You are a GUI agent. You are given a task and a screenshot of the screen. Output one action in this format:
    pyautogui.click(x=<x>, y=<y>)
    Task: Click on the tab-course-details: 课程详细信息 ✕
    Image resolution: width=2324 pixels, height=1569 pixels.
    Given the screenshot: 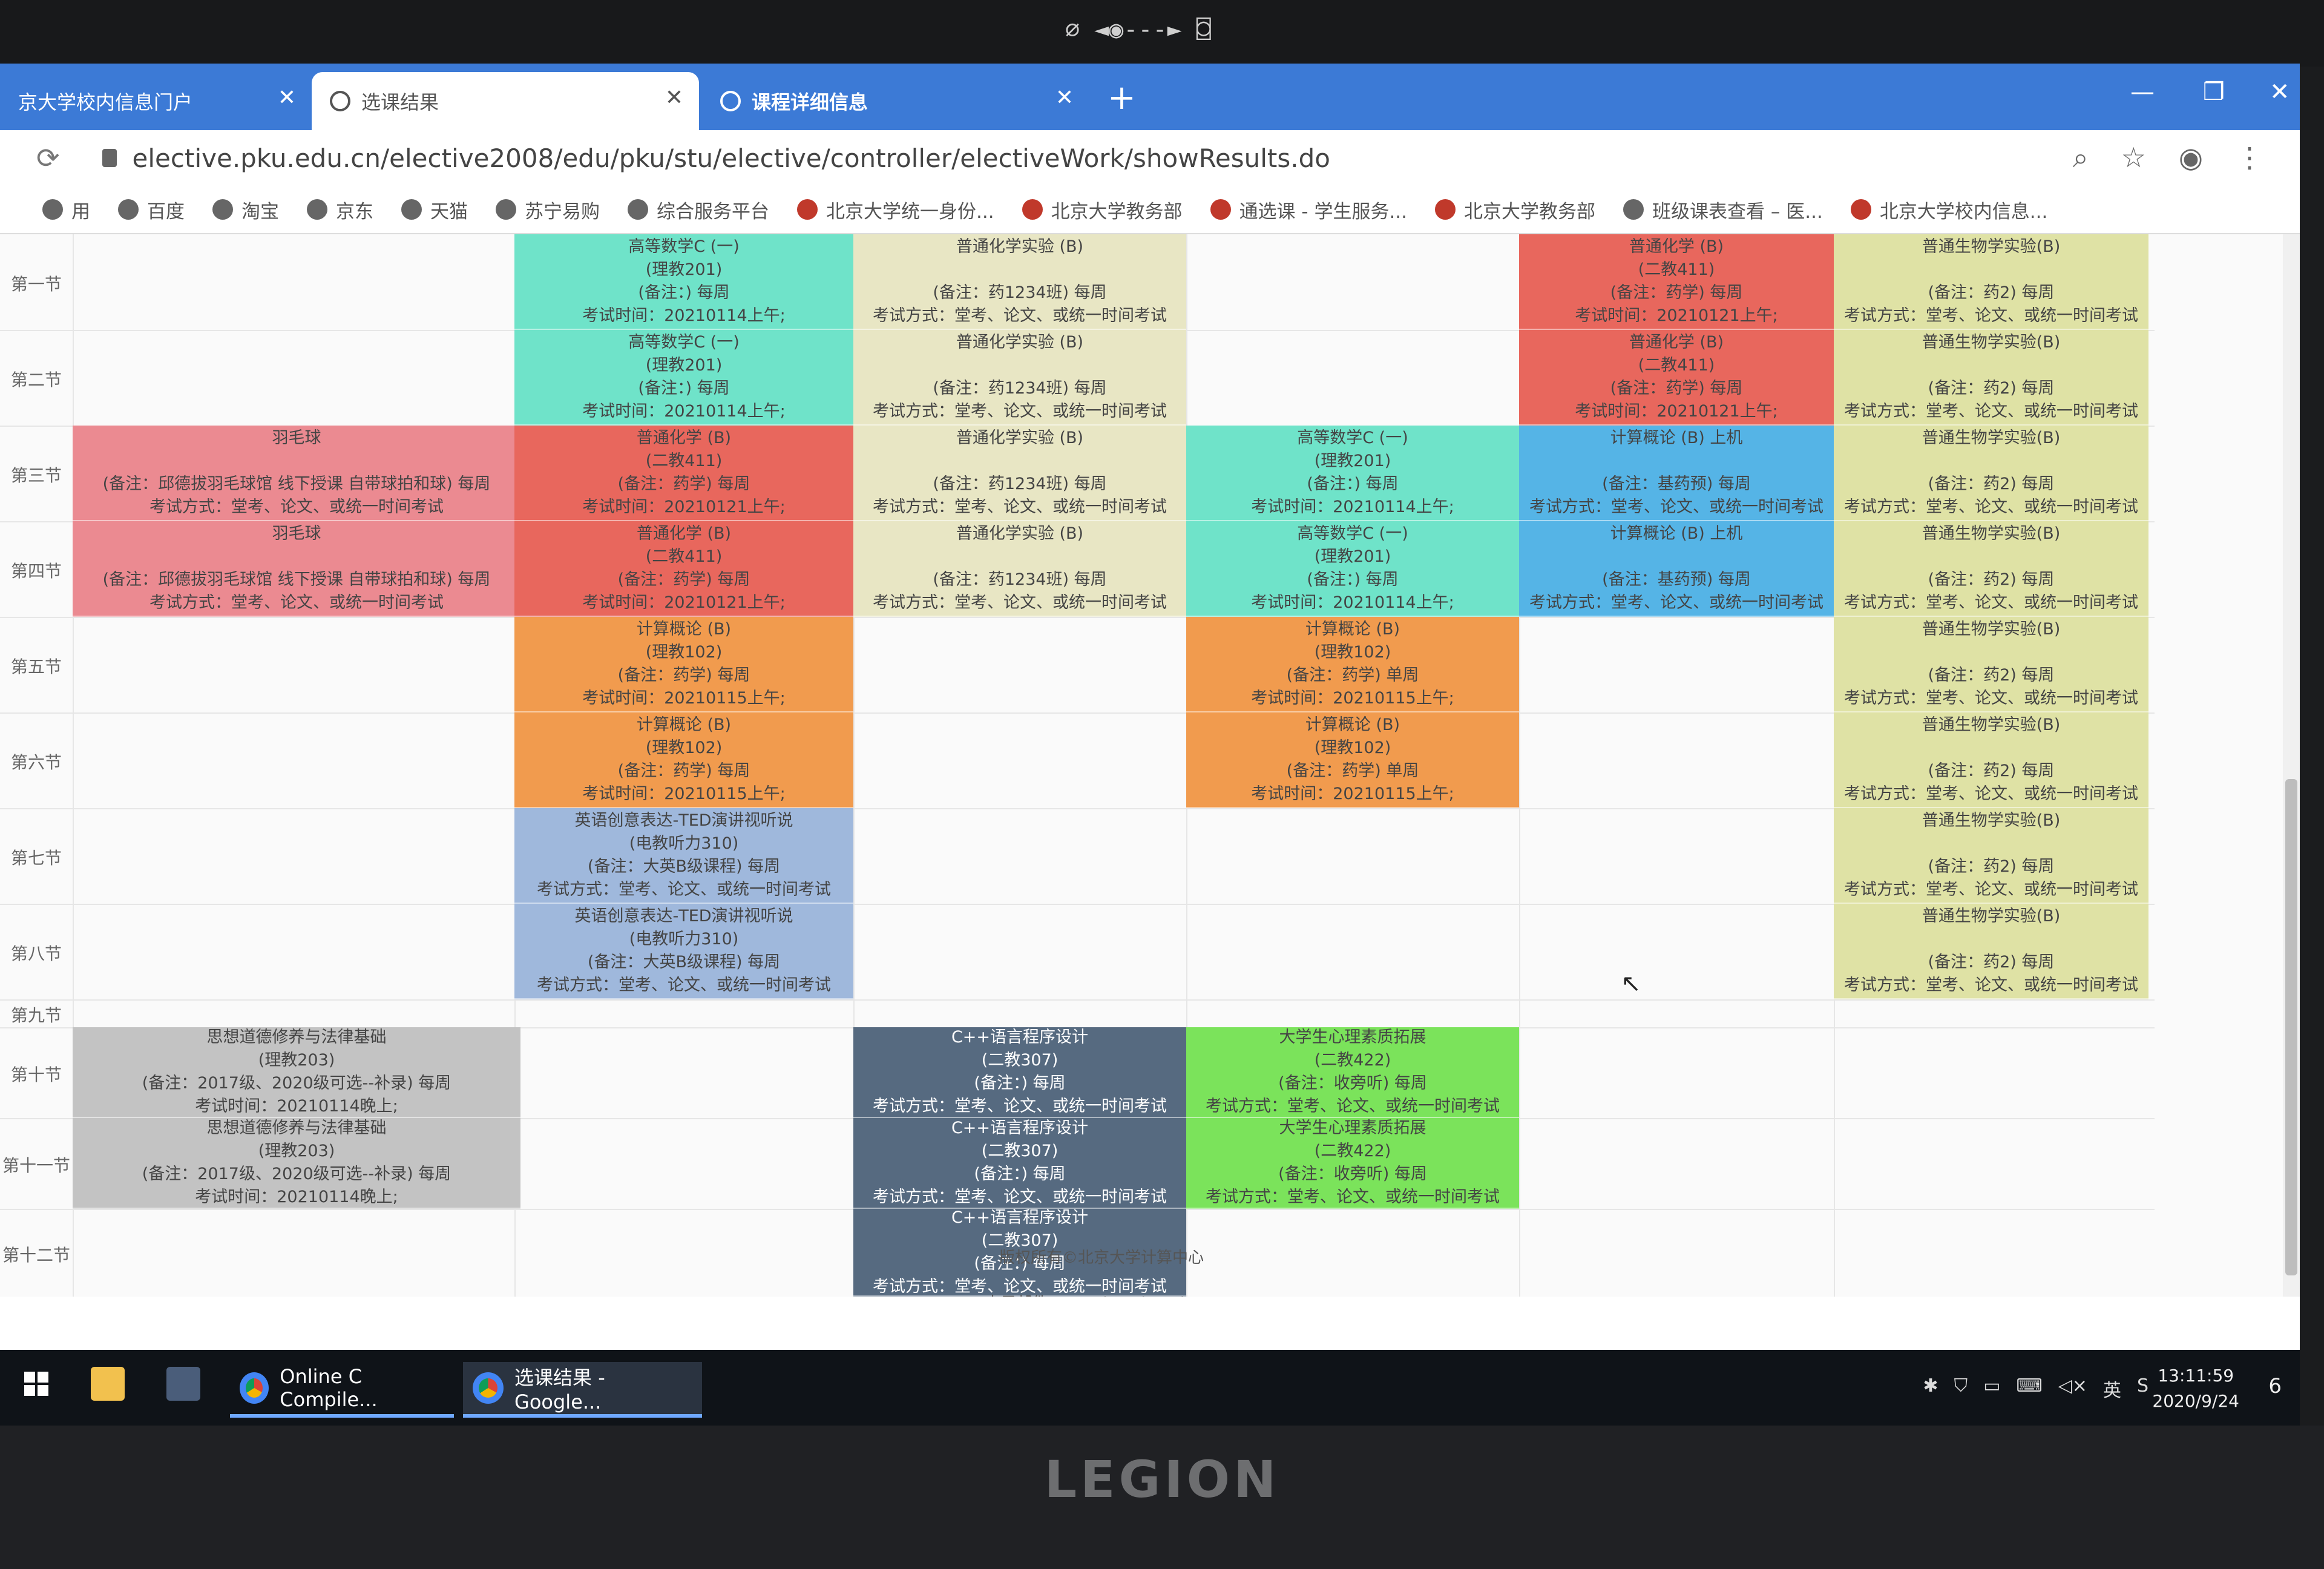 What is the action you would take?
    pyautogui.click(x=895, y=101)
    